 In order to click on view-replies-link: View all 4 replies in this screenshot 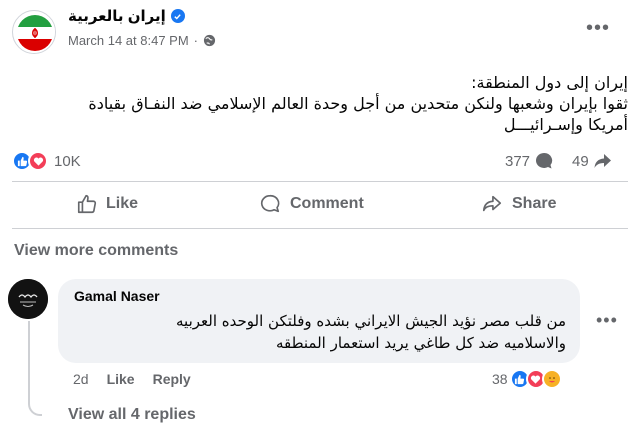, I will do `click(132, 415)`.